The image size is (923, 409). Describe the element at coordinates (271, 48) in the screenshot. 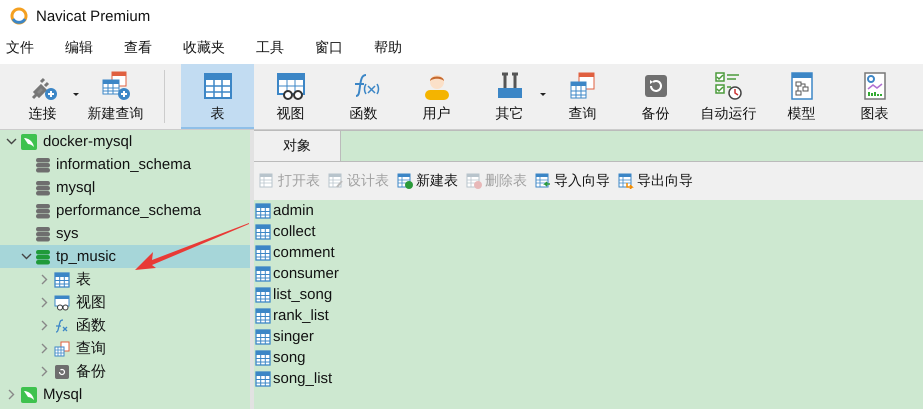

I see `menu-item: 工具` at that location.